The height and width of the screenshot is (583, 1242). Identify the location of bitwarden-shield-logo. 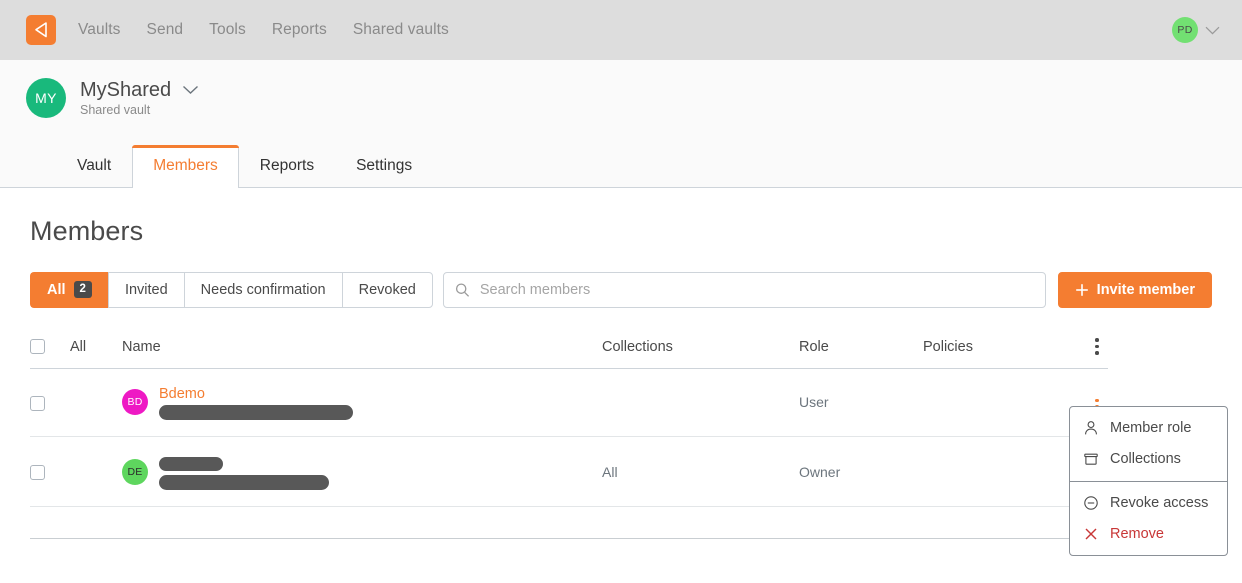
(41, 30).